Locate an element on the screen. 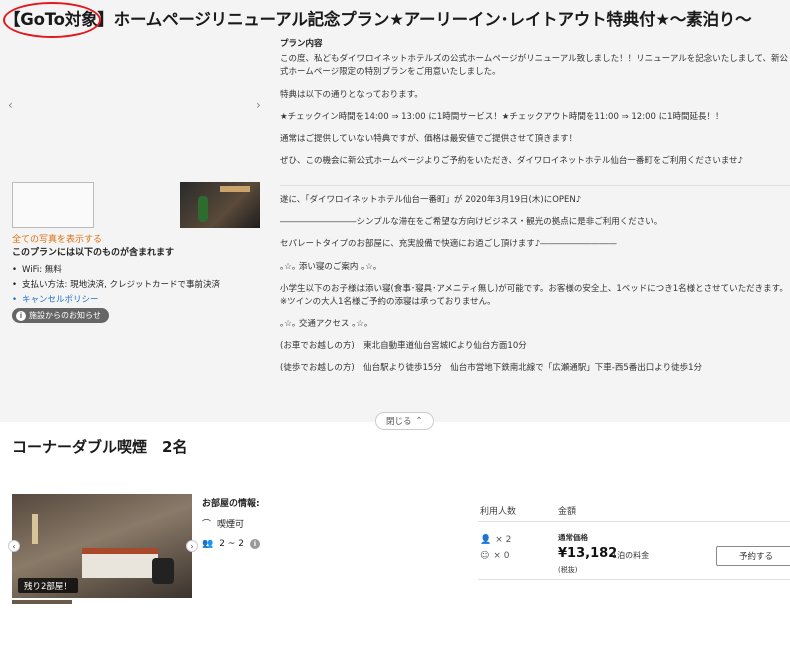 The width and height of the screenshot is (790, 658). ceiling-light-graphic is located at coordinates (235, 189).